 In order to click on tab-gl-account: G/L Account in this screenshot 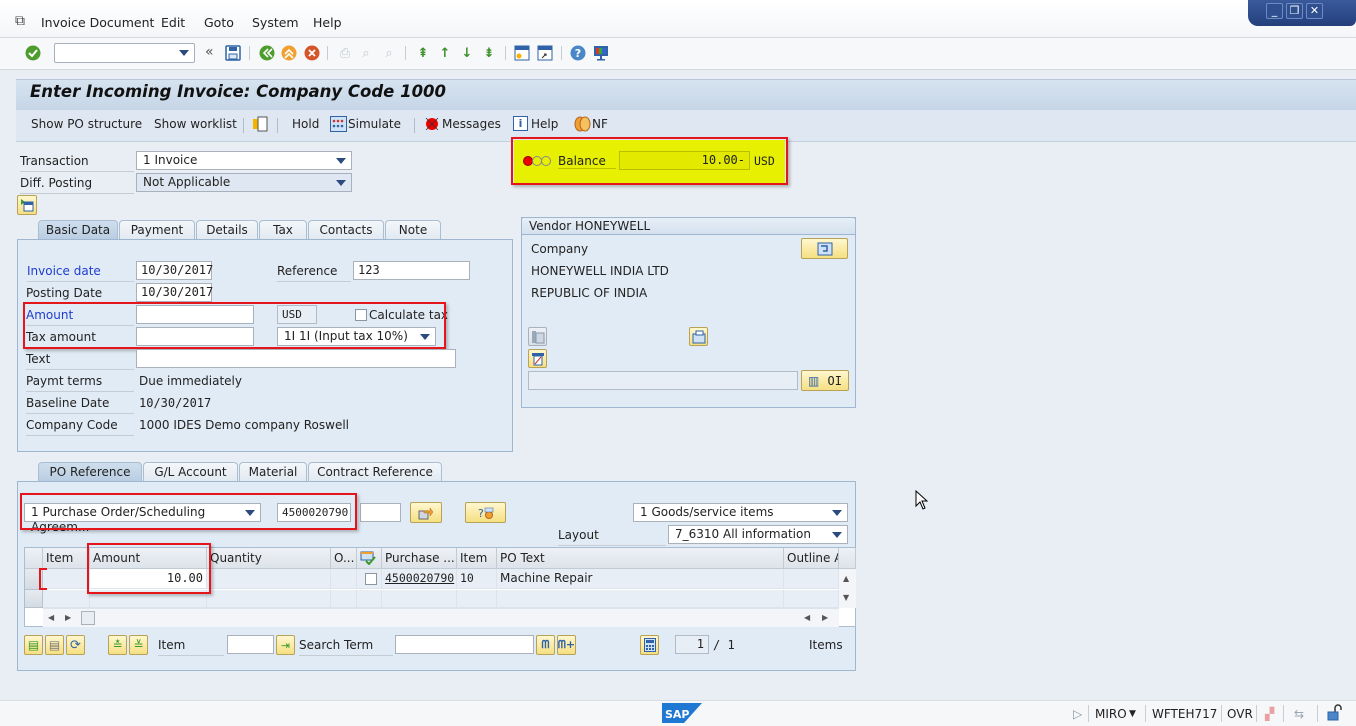, I will do `click(190, 471)`.